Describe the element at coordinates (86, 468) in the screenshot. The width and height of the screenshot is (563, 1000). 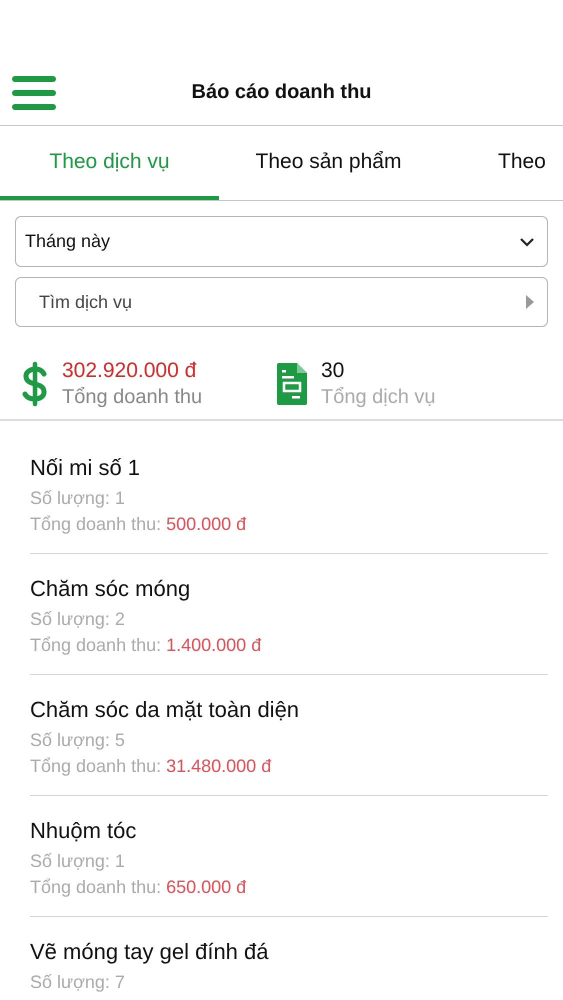
I see `service-name: Nối mi số 1` at that location.